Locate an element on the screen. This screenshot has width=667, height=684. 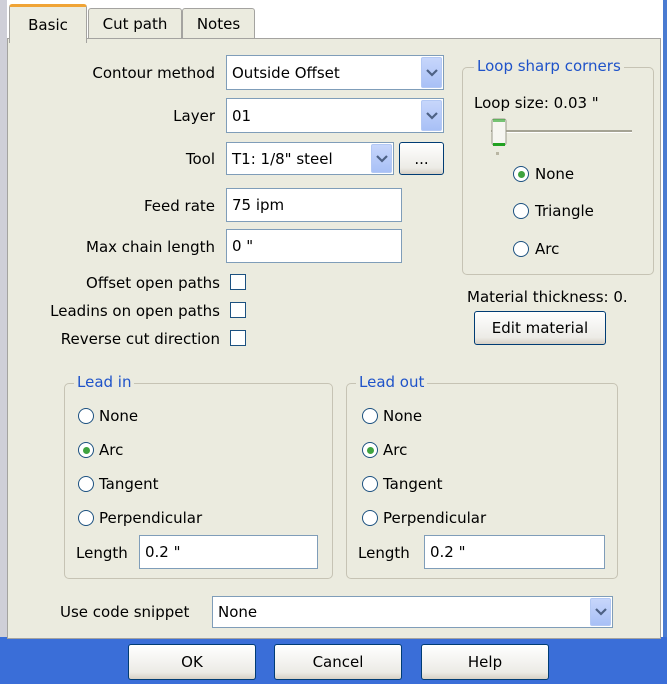
help-label: Help is located at coordinates (485, 662).